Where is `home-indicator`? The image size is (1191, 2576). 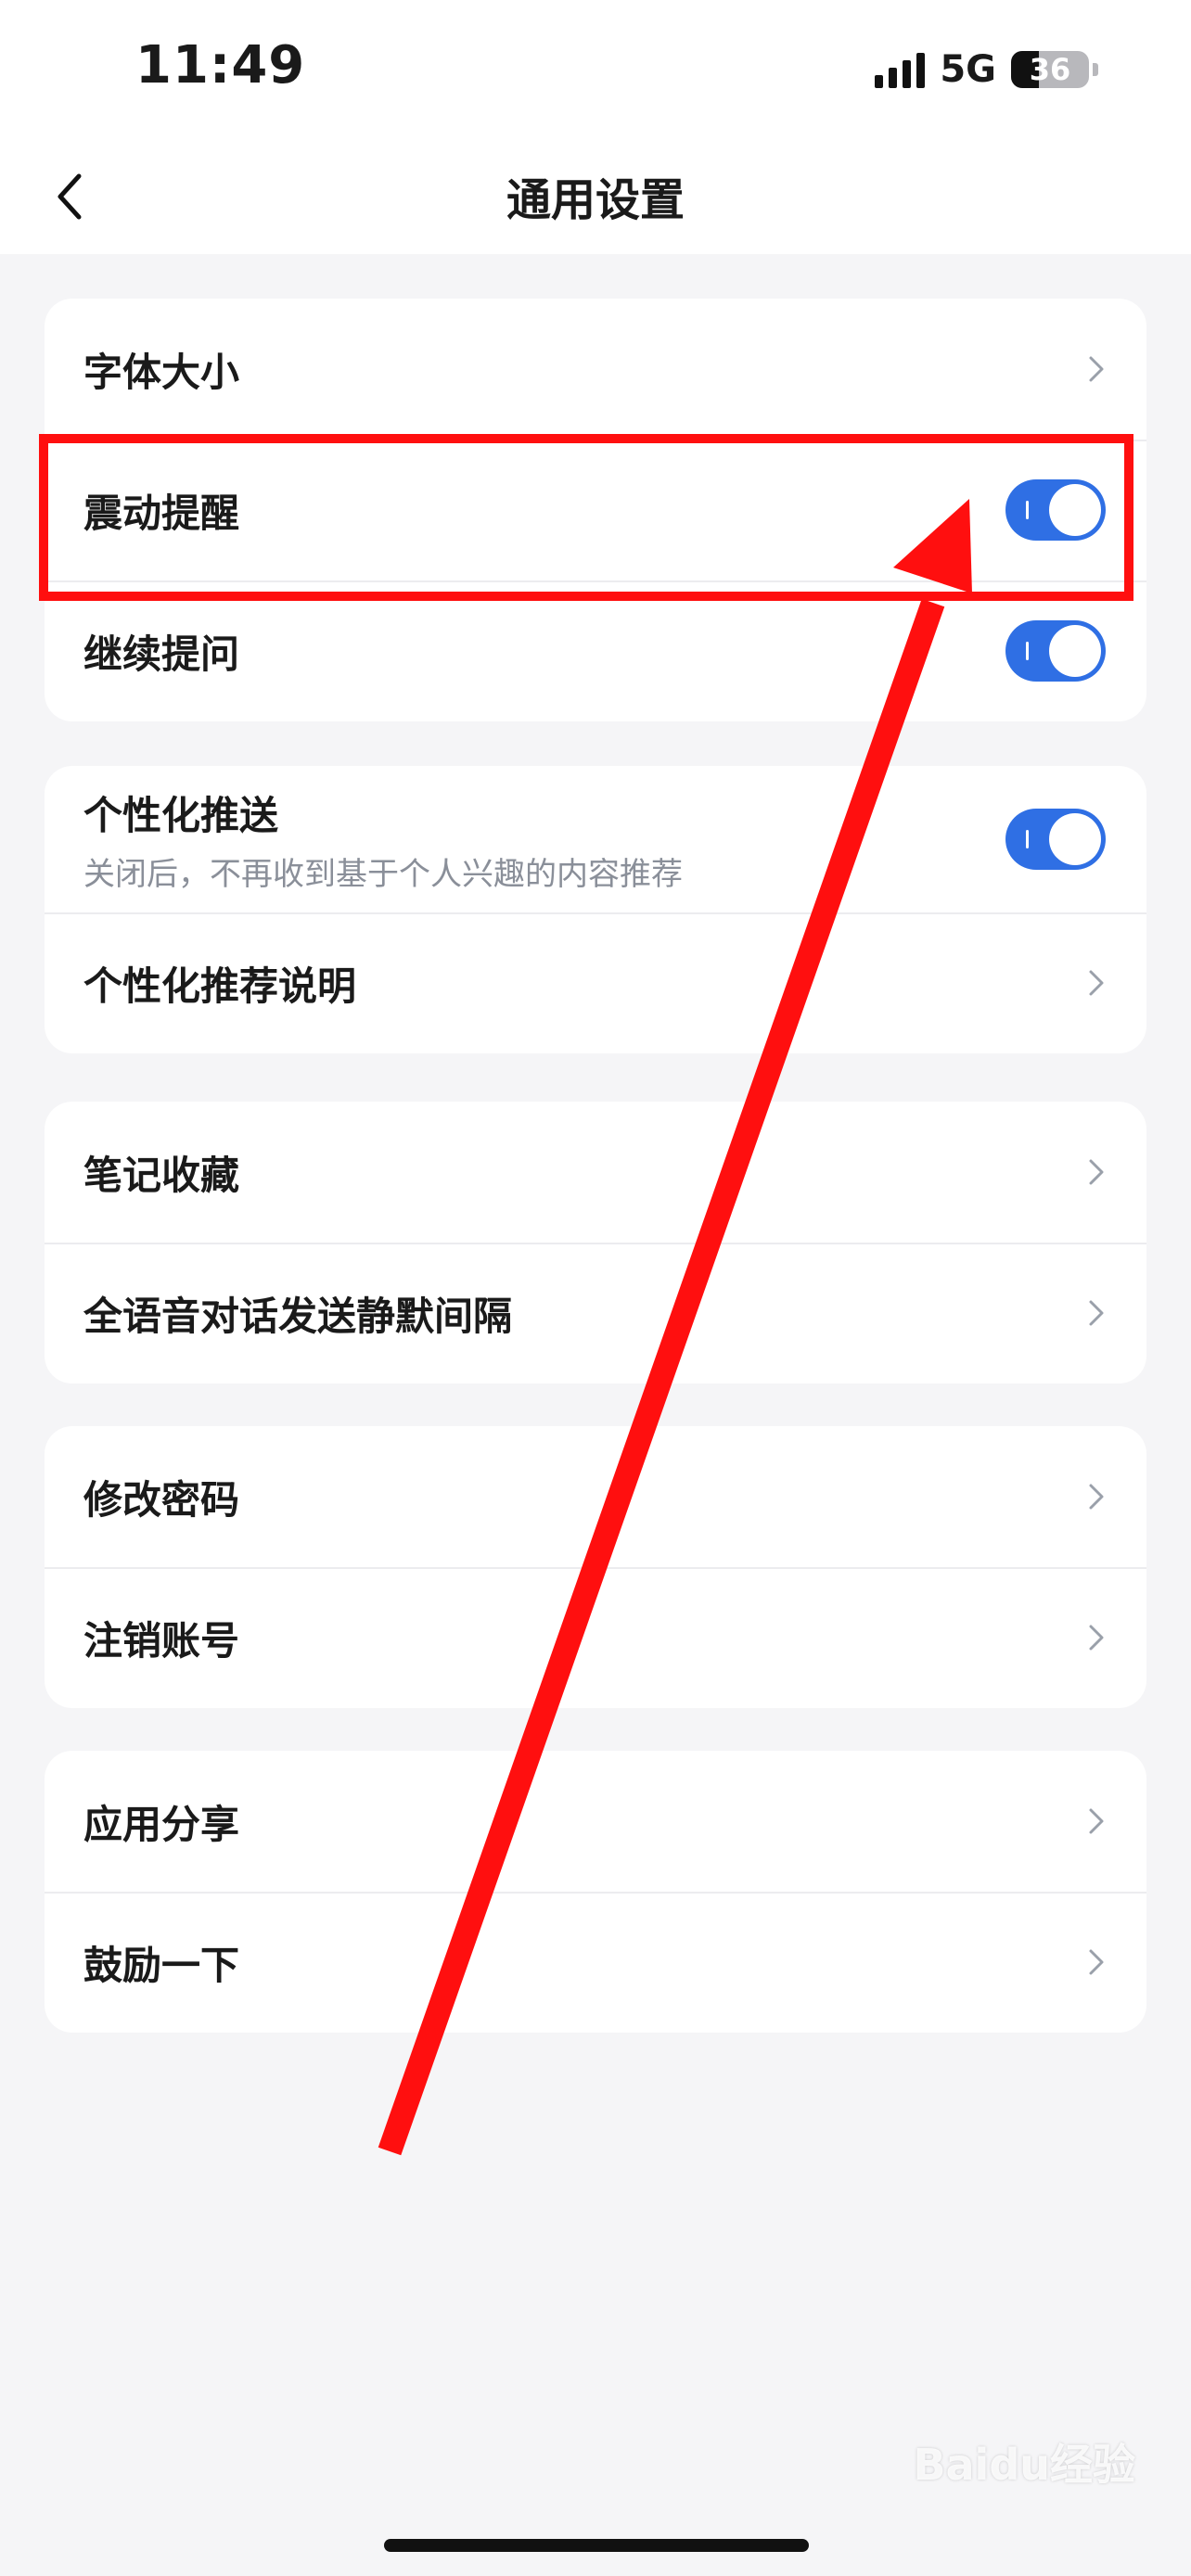
home-indicator is located at coordinates (597, 2545).